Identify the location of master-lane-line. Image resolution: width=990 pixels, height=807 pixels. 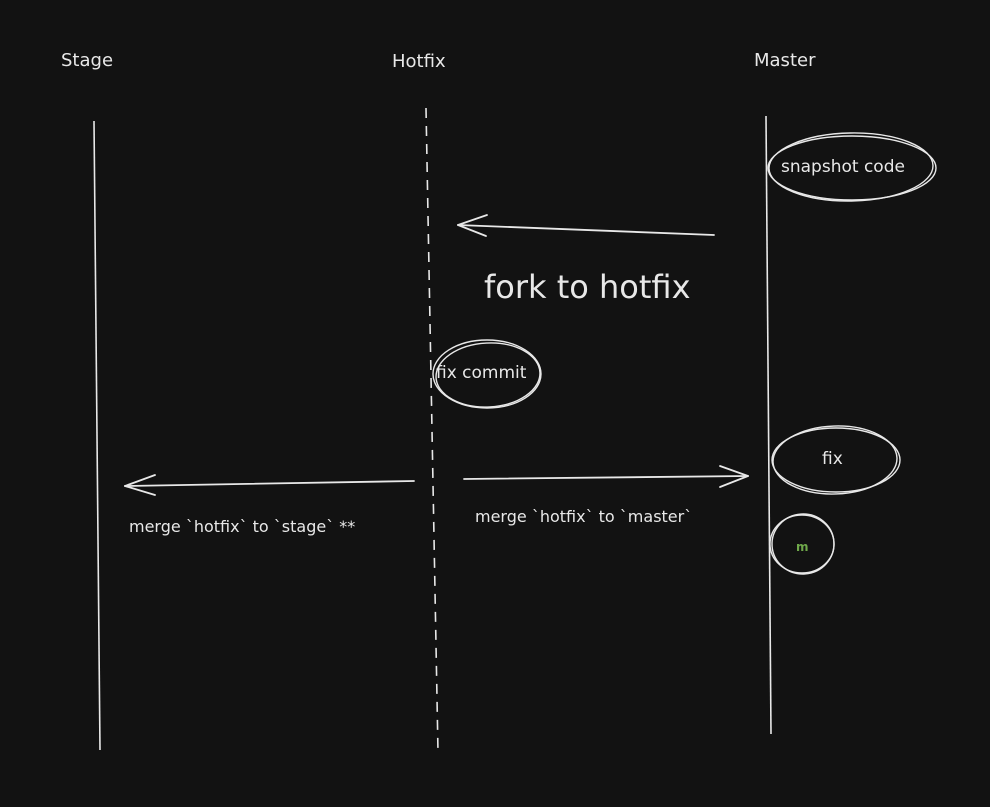
(768, 425).